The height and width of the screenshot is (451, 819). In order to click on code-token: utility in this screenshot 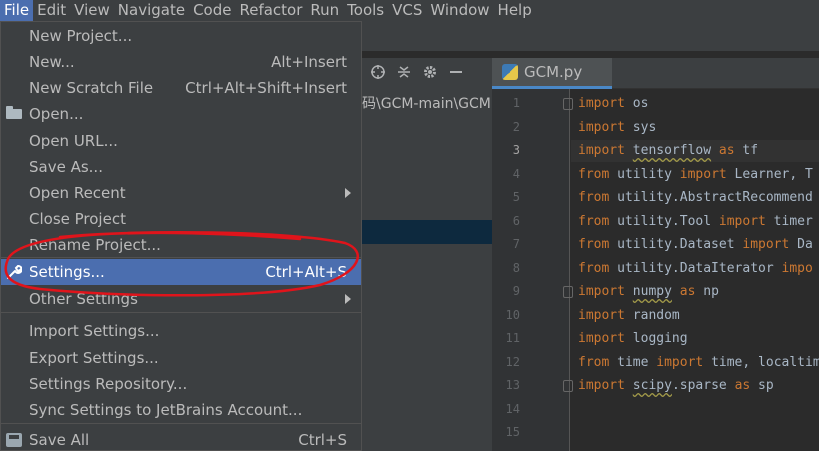, I will do `click(644, 174)`.